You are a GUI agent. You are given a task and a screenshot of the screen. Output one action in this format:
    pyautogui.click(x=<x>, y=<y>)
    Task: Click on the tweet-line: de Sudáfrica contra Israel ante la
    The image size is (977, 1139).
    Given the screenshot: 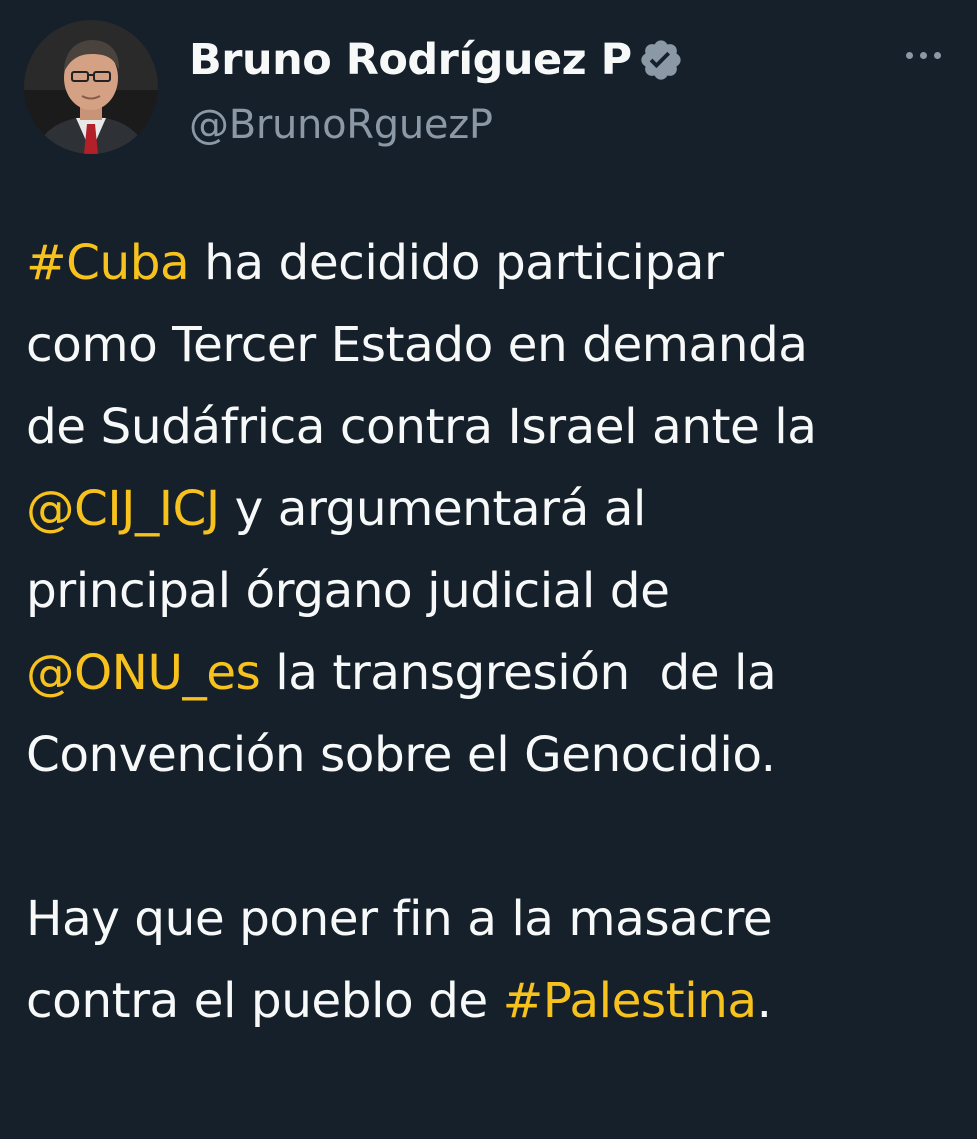 What is the action you would take?
    pyautogui.click(x=496, y=427)
    